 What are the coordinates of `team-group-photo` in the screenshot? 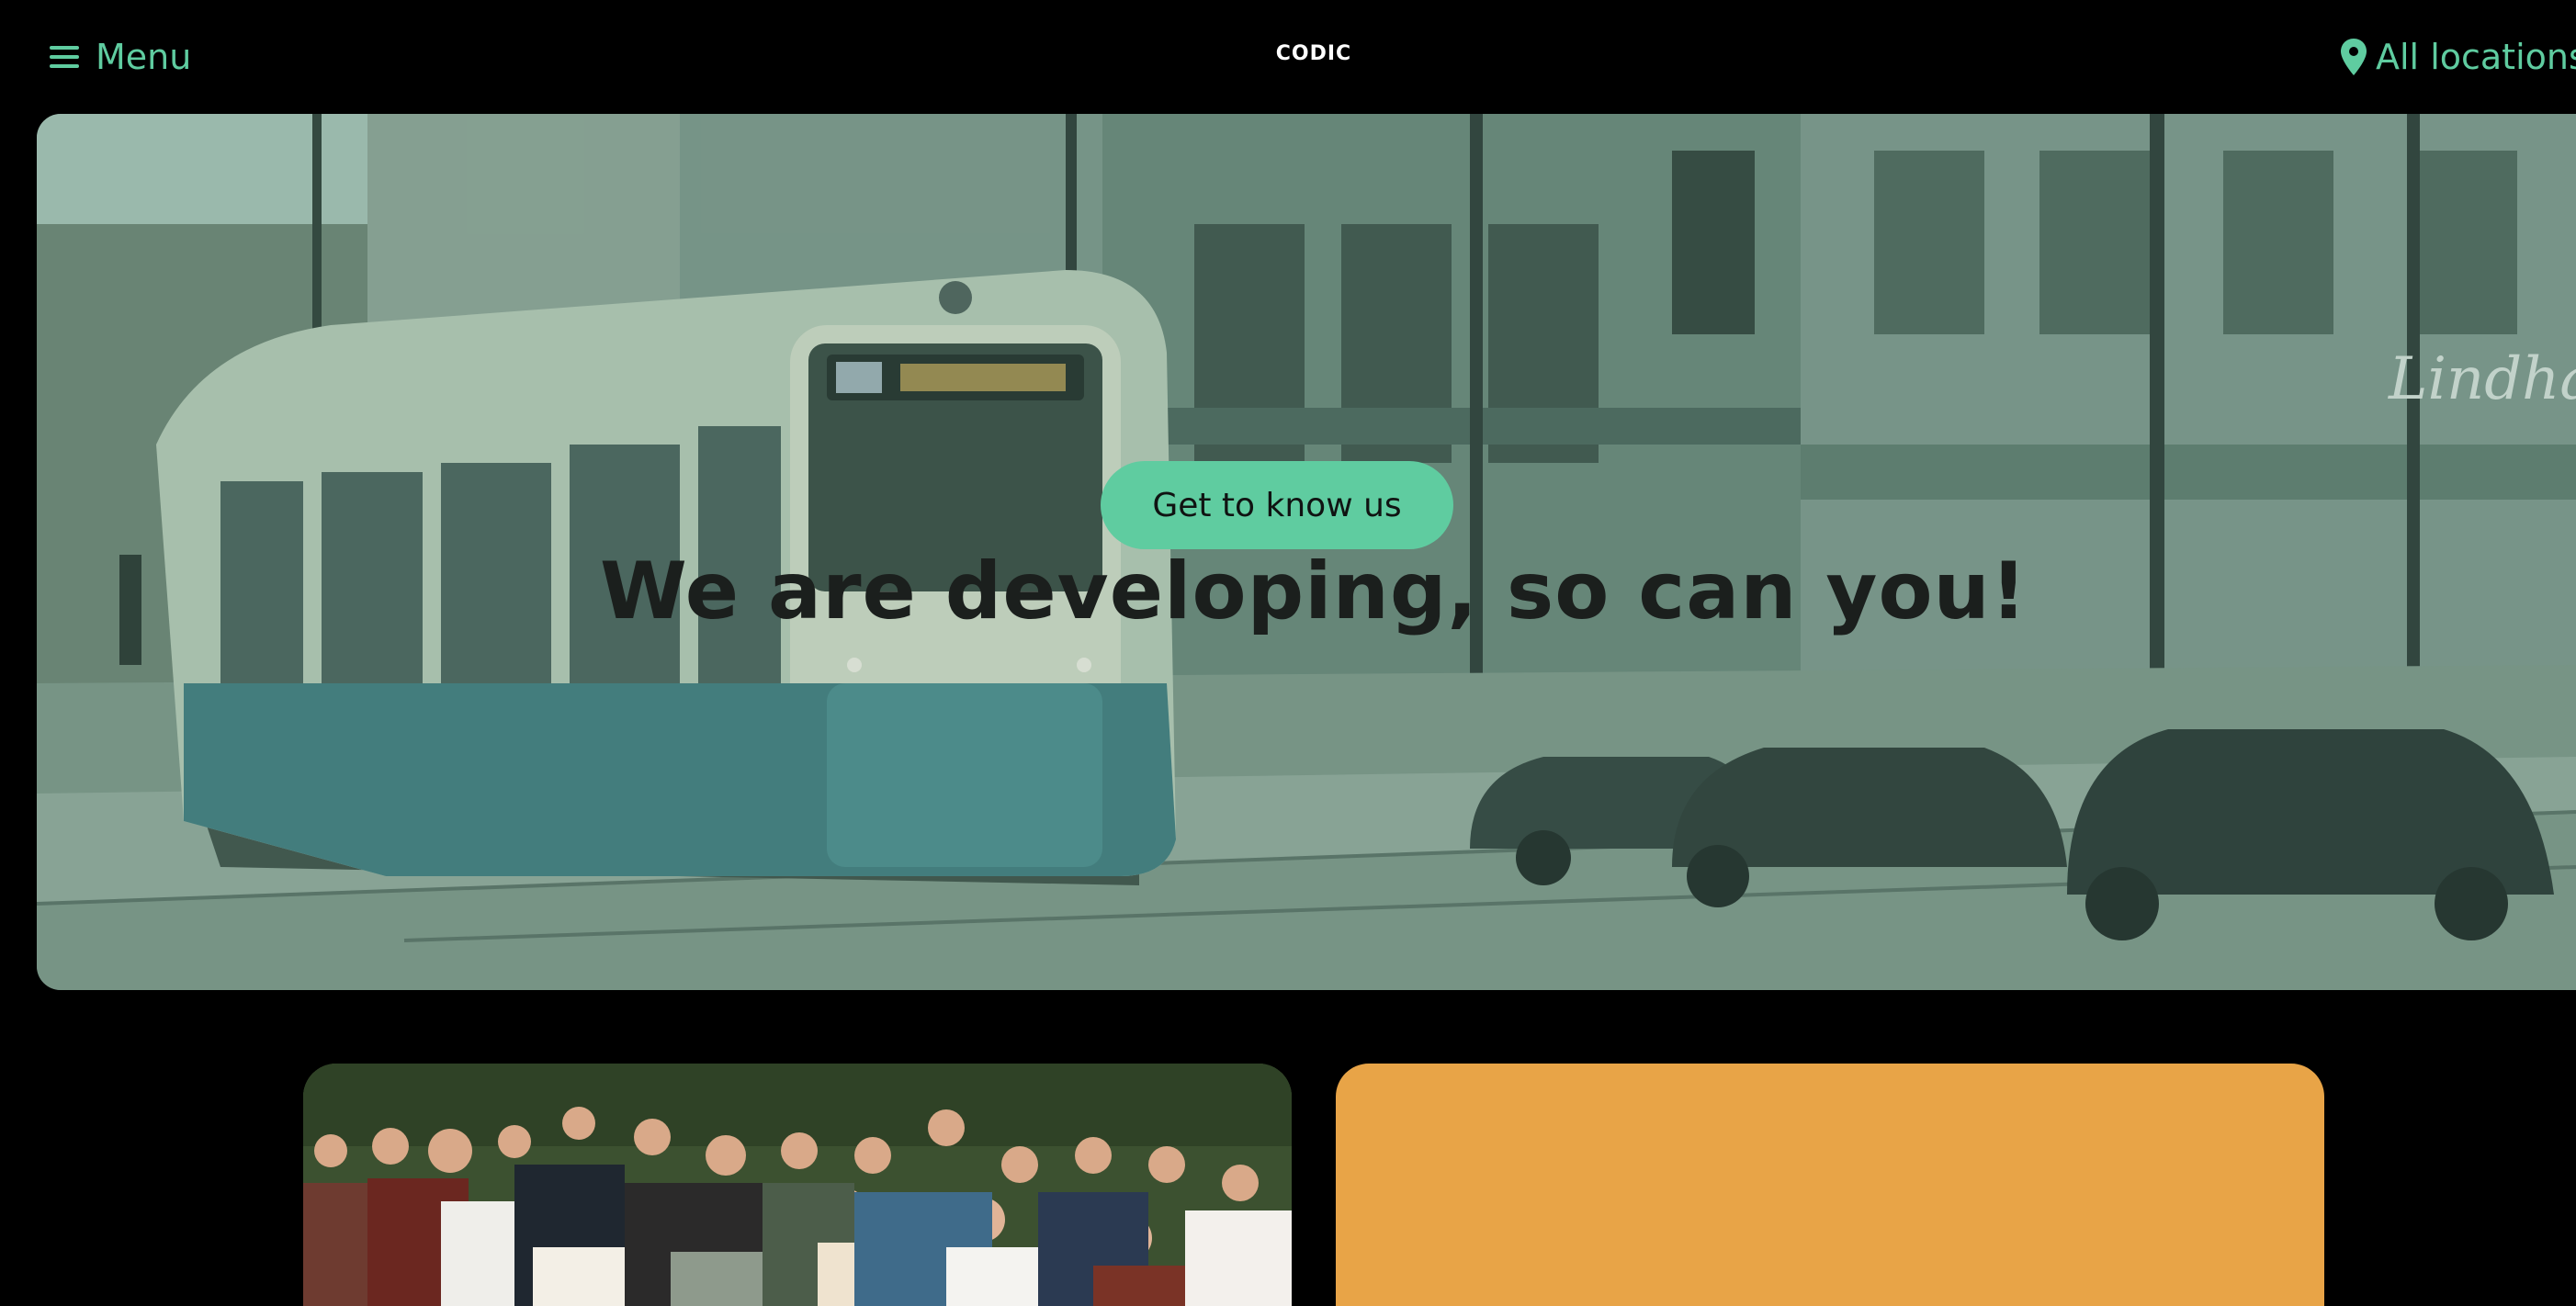 It's located at (797, 1185).